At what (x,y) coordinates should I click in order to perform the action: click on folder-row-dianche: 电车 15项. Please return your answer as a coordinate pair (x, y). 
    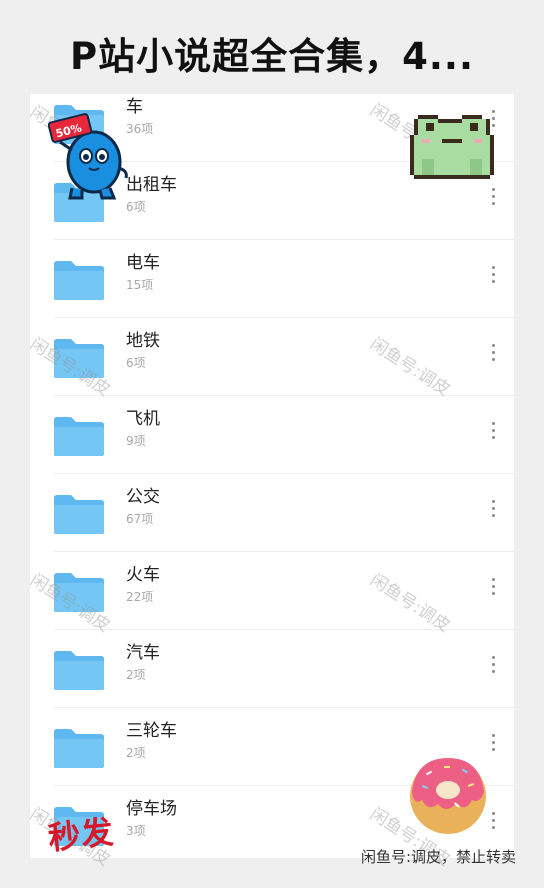
    Looking at the image, I should click on (272, 279).